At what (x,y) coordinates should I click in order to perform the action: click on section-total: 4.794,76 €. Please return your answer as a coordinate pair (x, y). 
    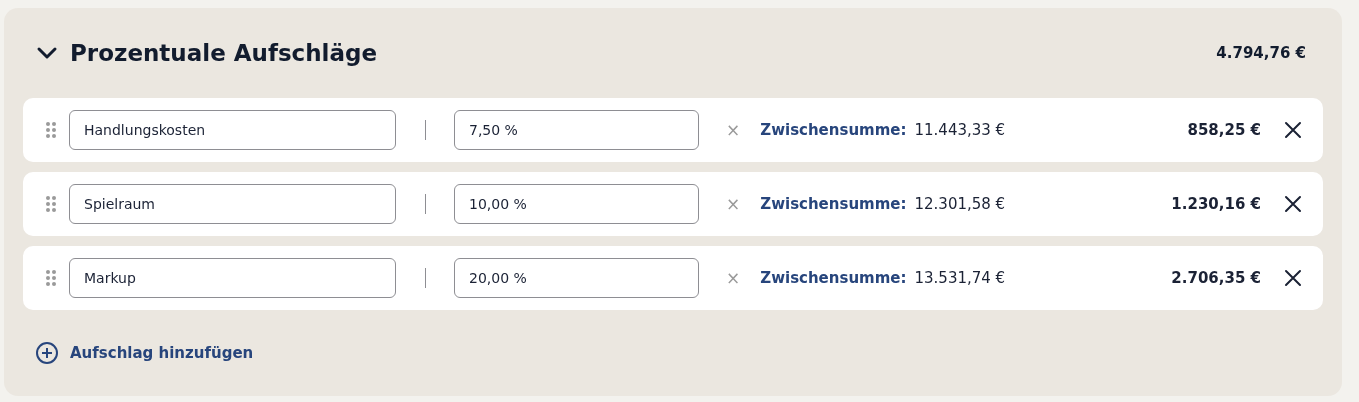
    Looking at the image, I should click on (1261, 53).